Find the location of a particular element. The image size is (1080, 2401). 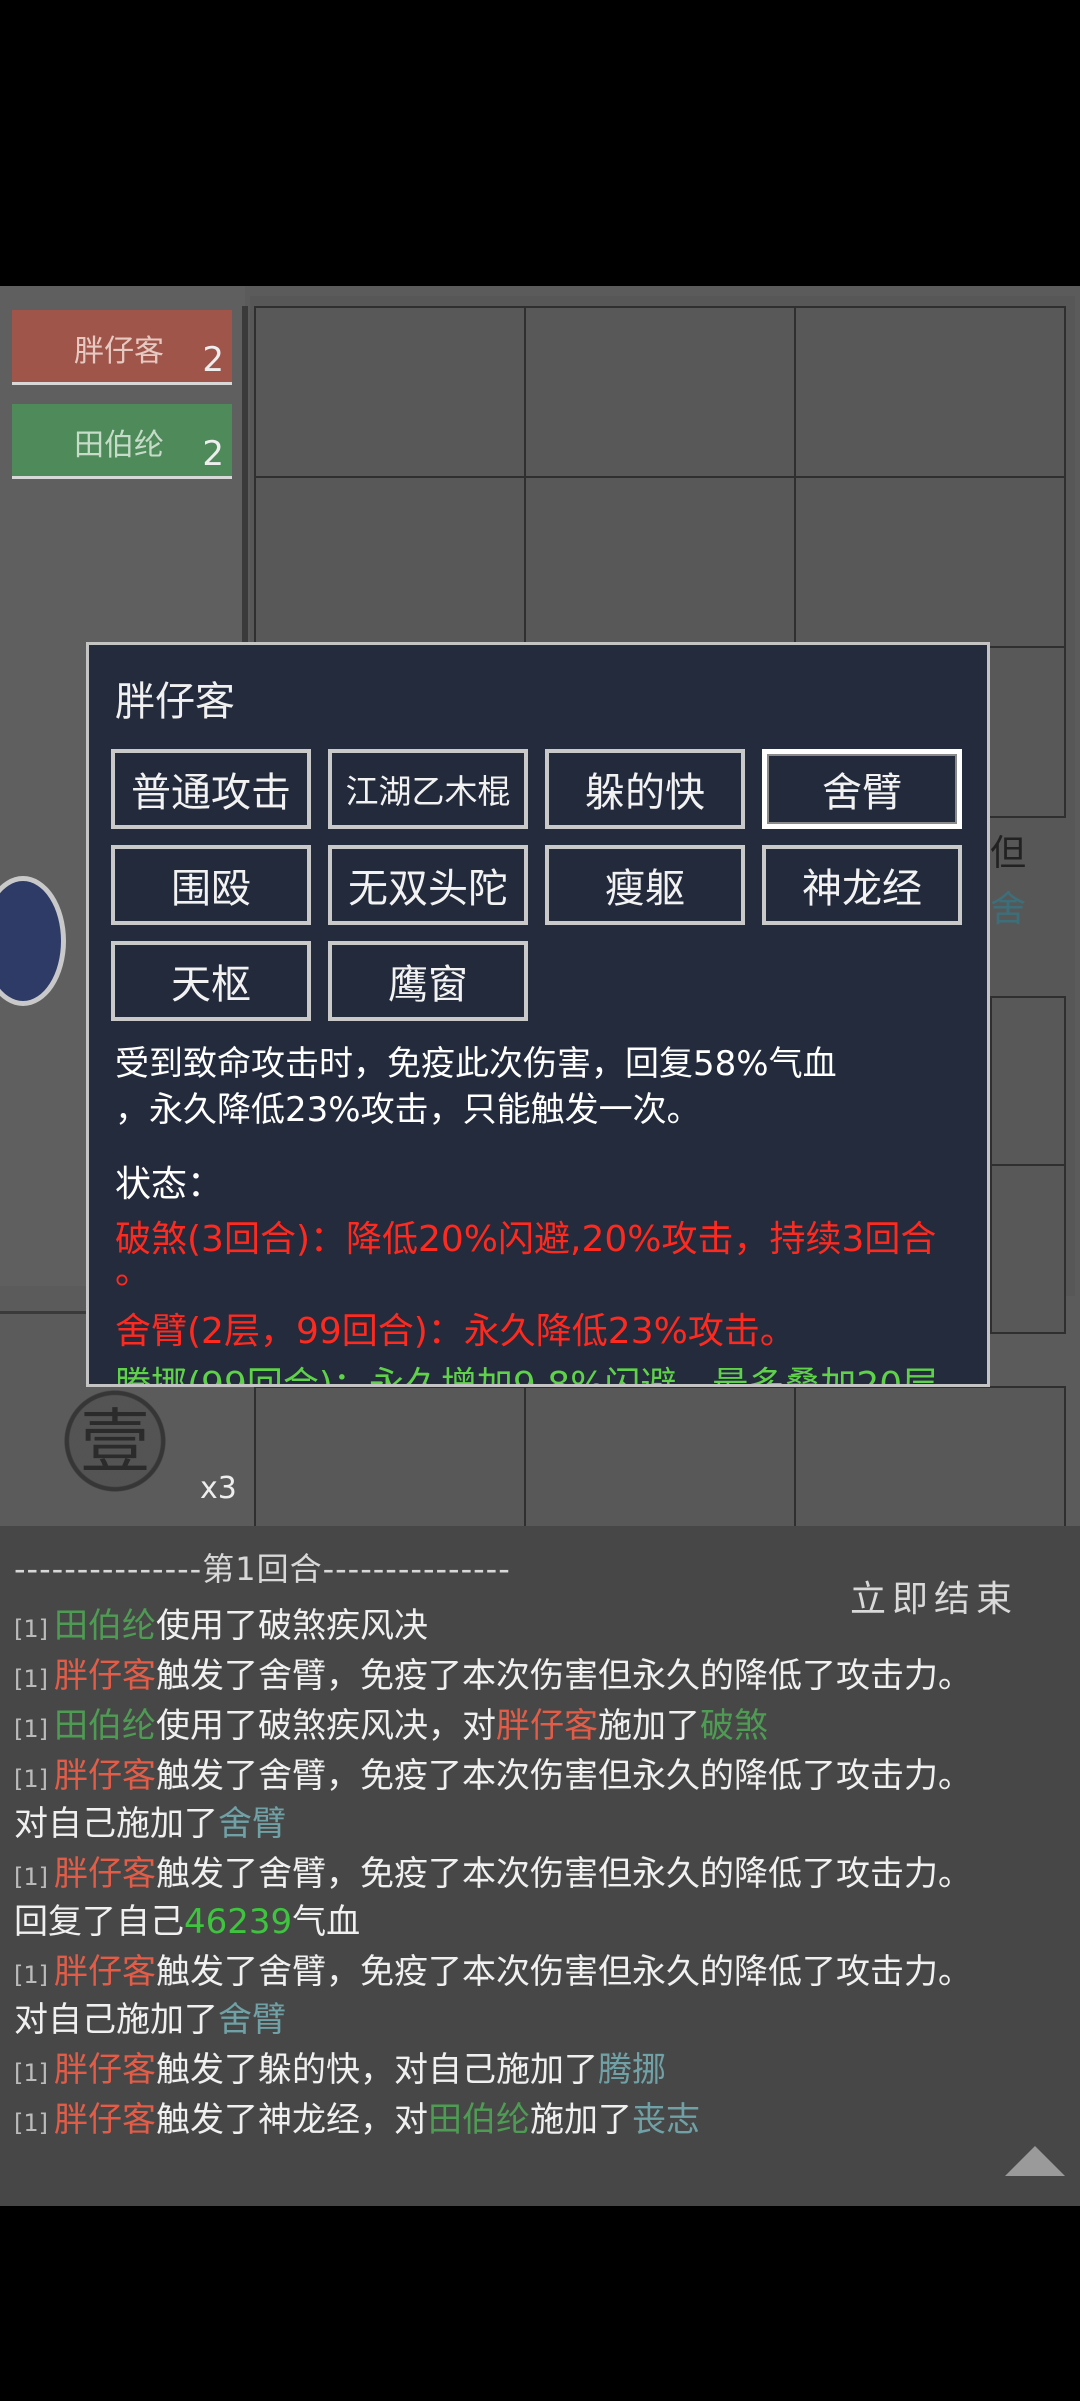

unit-name: 田伯纶 is located at coordinates (119, 445).